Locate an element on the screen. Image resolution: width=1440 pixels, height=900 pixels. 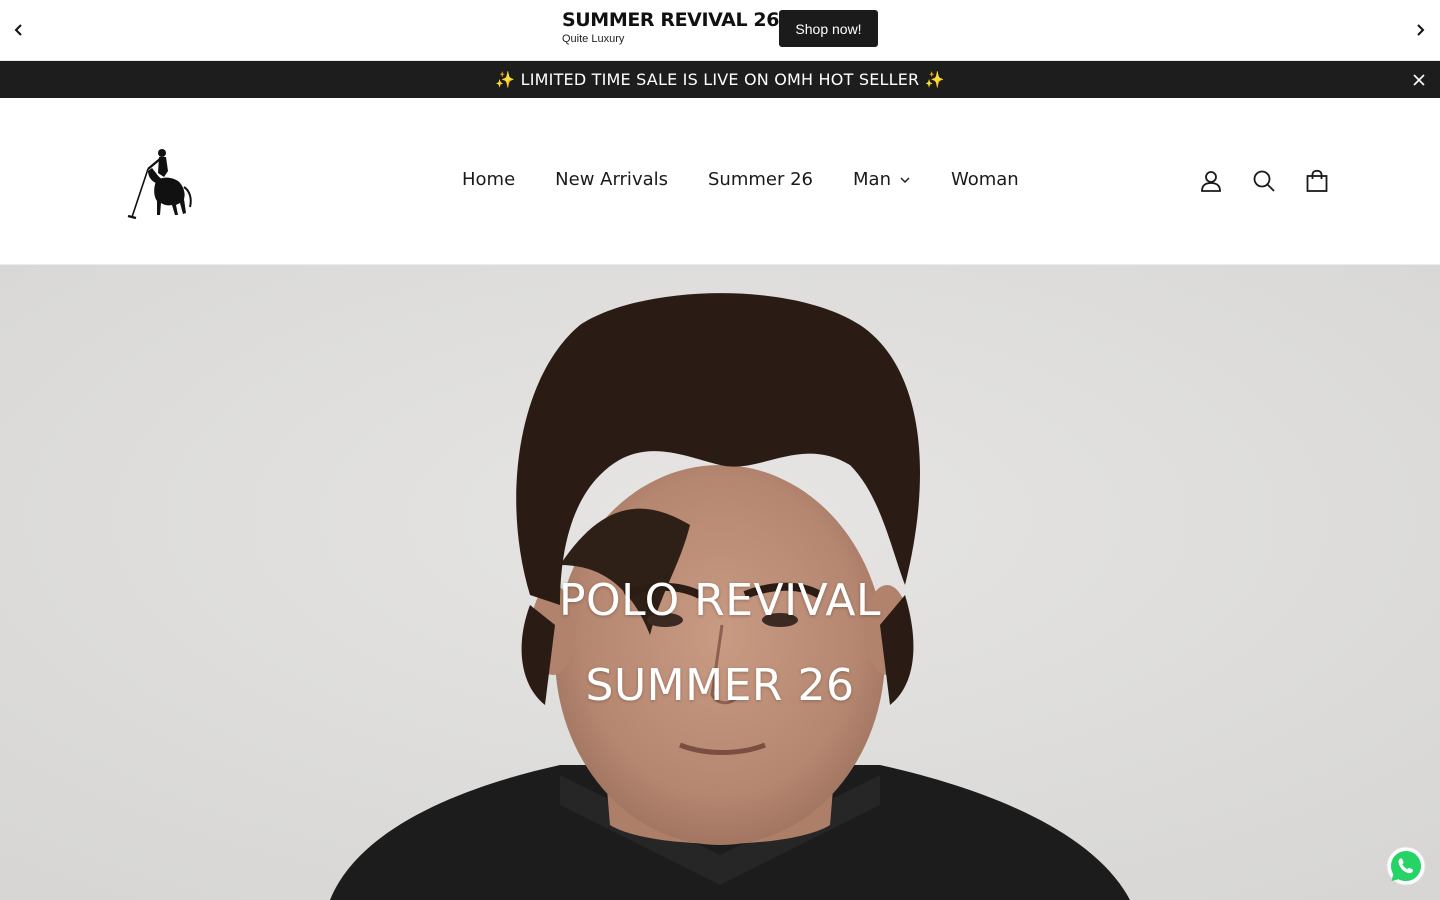
promo-headline: SUMMER REVIVAL 26 is located at coordinates (671, 20).